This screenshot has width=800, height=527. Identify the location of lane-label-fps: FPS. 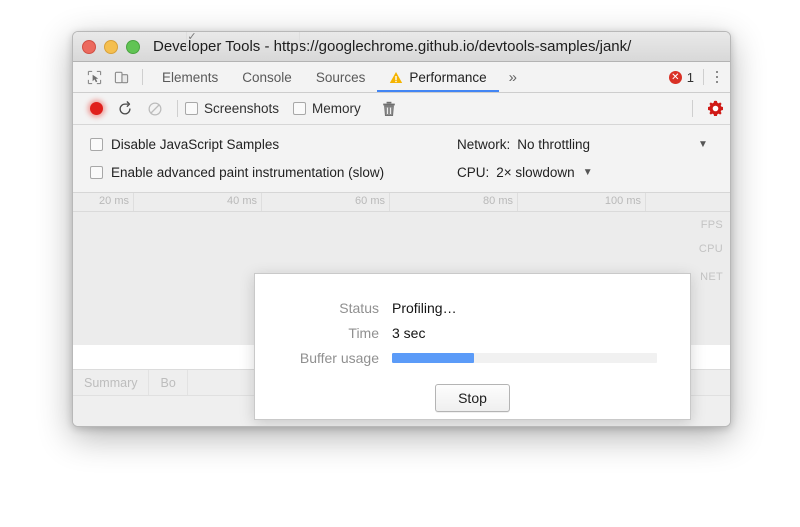
(711, 225).